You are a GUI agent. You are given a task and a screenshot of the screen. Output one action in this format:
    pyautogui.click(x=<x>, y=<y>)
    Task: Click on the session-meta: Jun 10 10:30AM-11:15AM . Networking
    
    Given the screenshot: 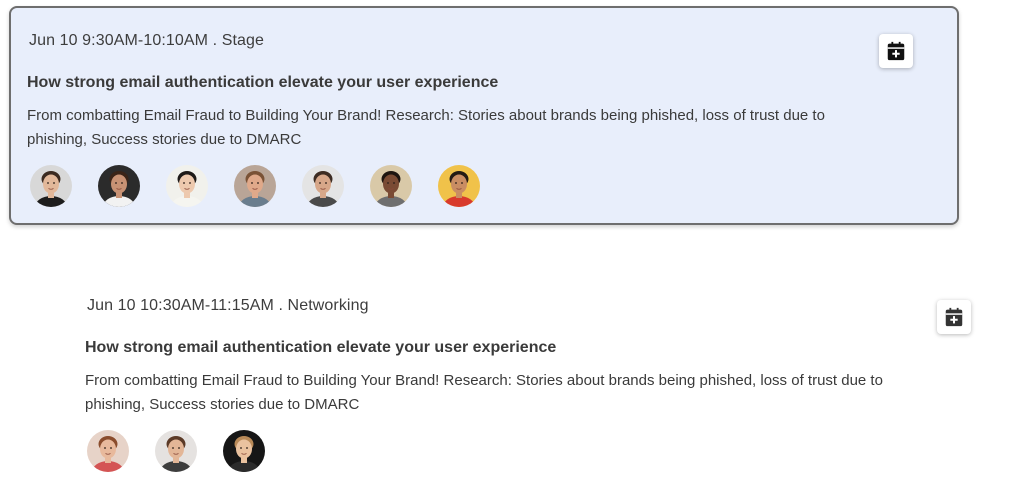 What is the action you would take?
    pyautogui.click(x=228, y=305)
    